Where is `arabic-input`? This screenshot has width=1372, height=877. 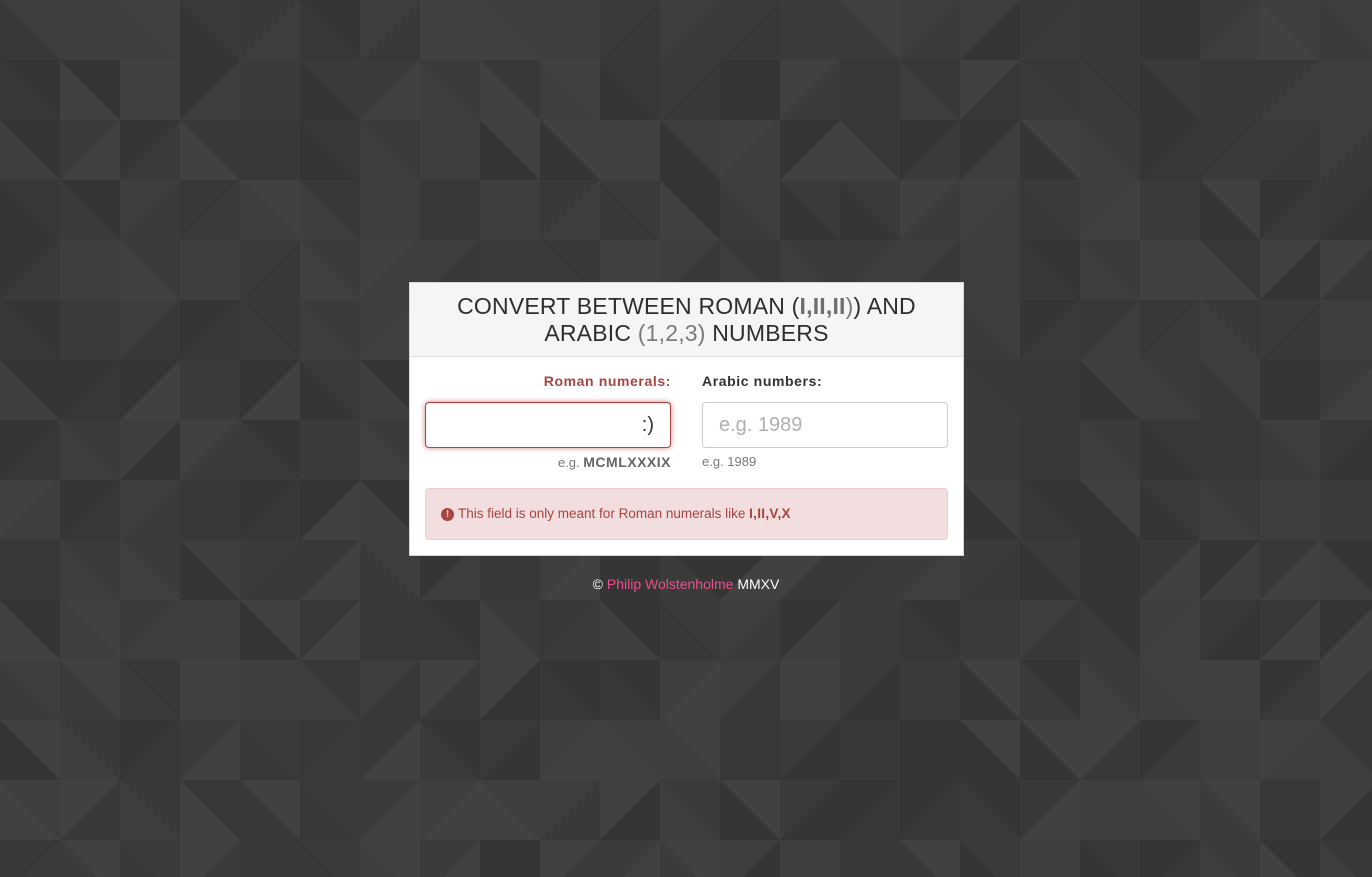
arabic-input is located at coordinates (825, 425).